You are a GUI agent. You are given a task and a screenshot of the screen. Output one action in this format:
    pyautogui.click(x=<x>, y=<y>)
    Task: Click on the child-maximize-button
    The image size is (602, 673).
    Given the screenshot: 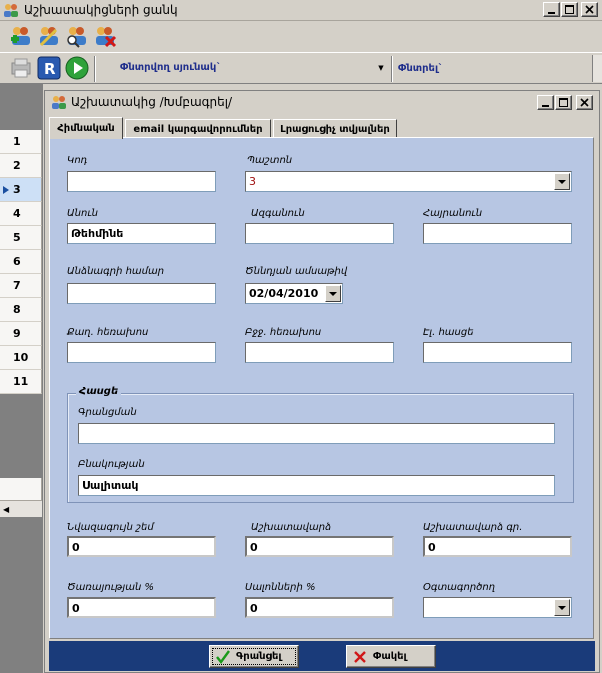 What is the action you would take?
    pyautogui.click(x=563, y=102)
    